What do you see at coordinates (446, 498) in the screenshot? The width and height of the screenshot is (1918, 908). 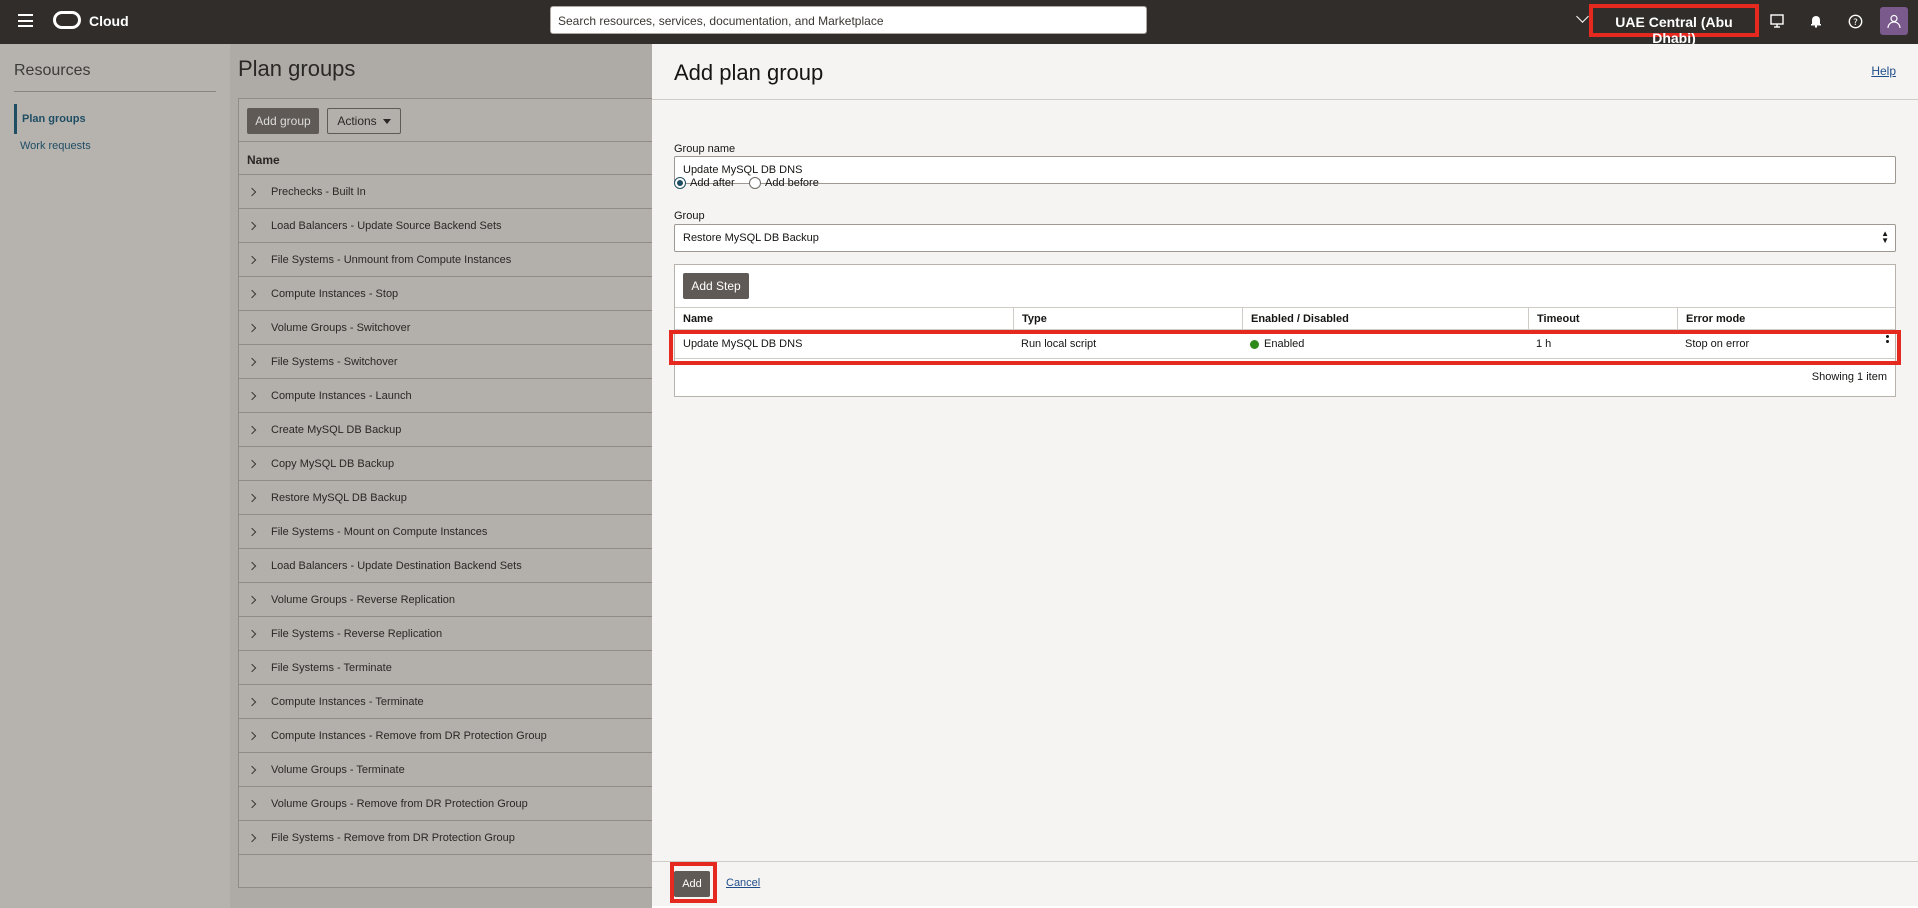 I see `list-item: Restore MySQL DB Backup` at bounding box center [446, 498].